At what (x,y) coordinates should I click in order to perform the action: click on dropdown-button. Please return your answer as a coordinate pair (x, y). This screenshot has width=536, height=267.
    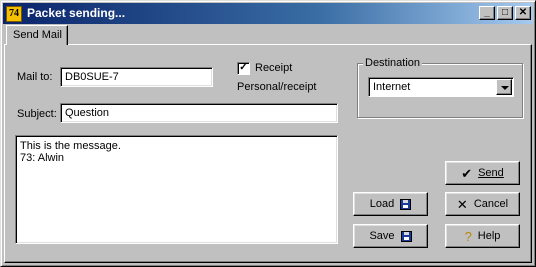
    Looking at the image, I should click on (504, 87).